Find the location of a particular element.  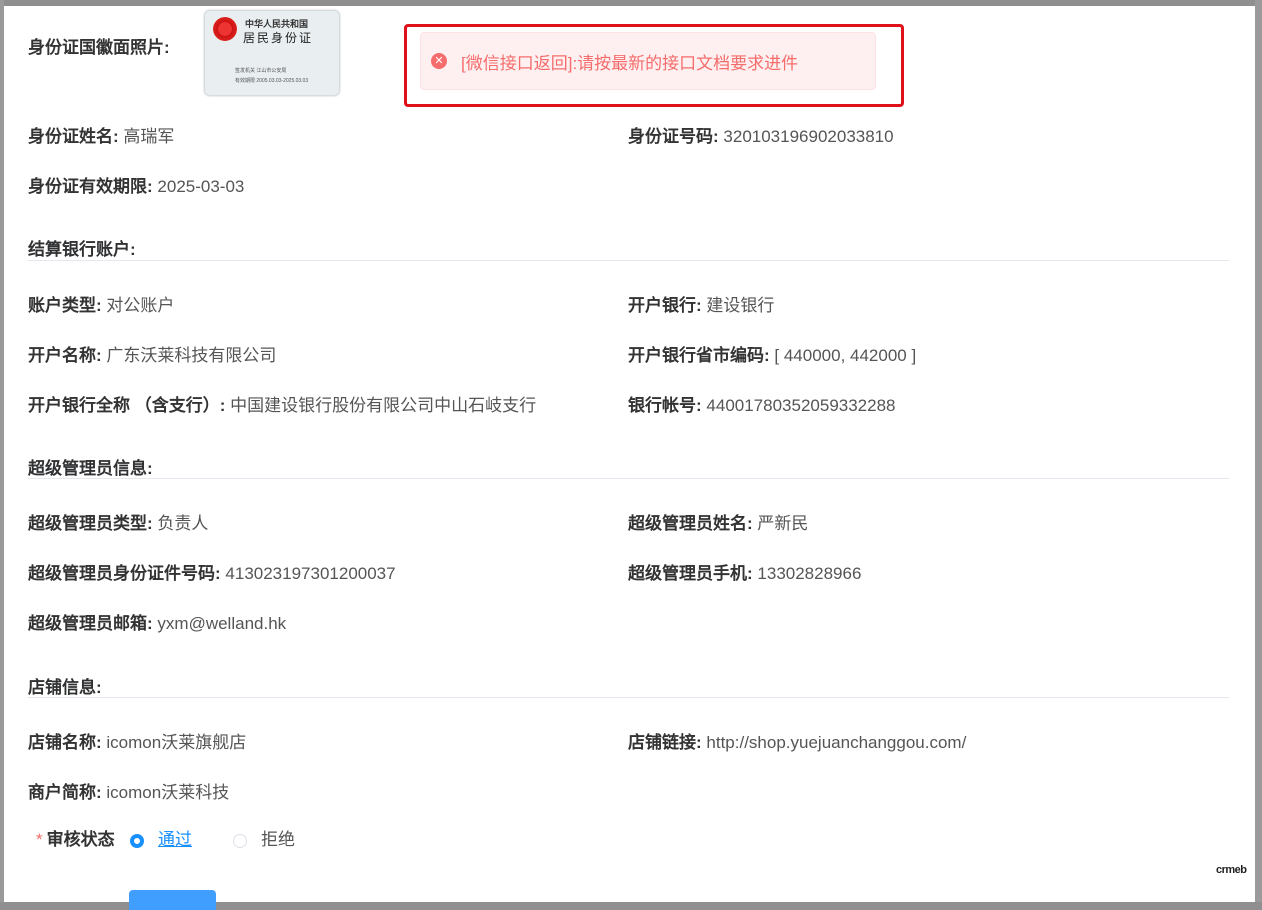

id-number-label: 身份证号码: is located at coordinates (673, 136).